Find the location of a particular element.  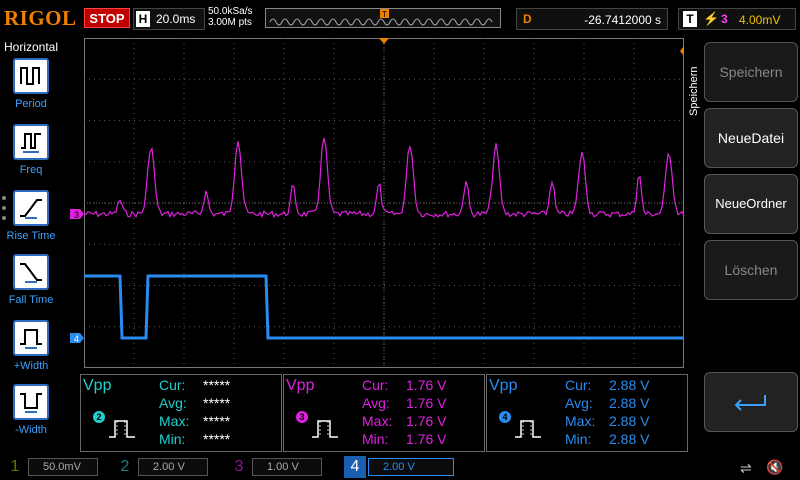

measure-rise-time-button: Rise Time is located at coordinates (31, 221).